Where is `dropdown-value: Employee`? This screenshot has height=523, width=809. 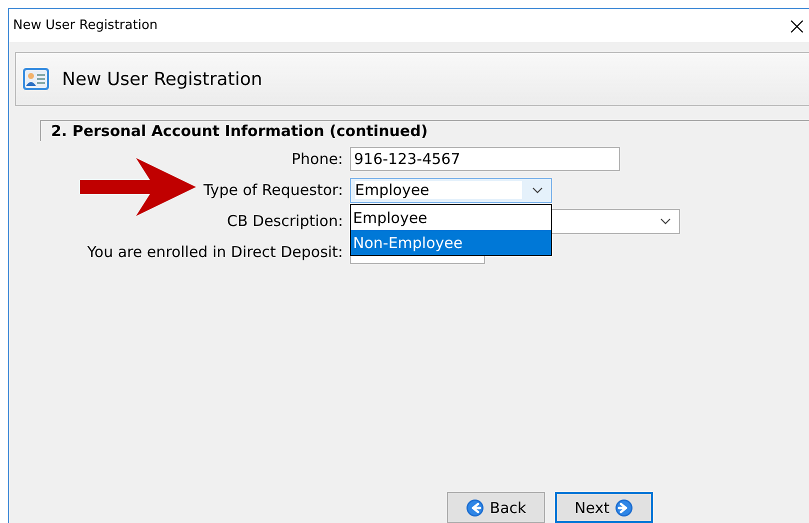 dropdown-value: Employee is located at coordinates (438, 190).